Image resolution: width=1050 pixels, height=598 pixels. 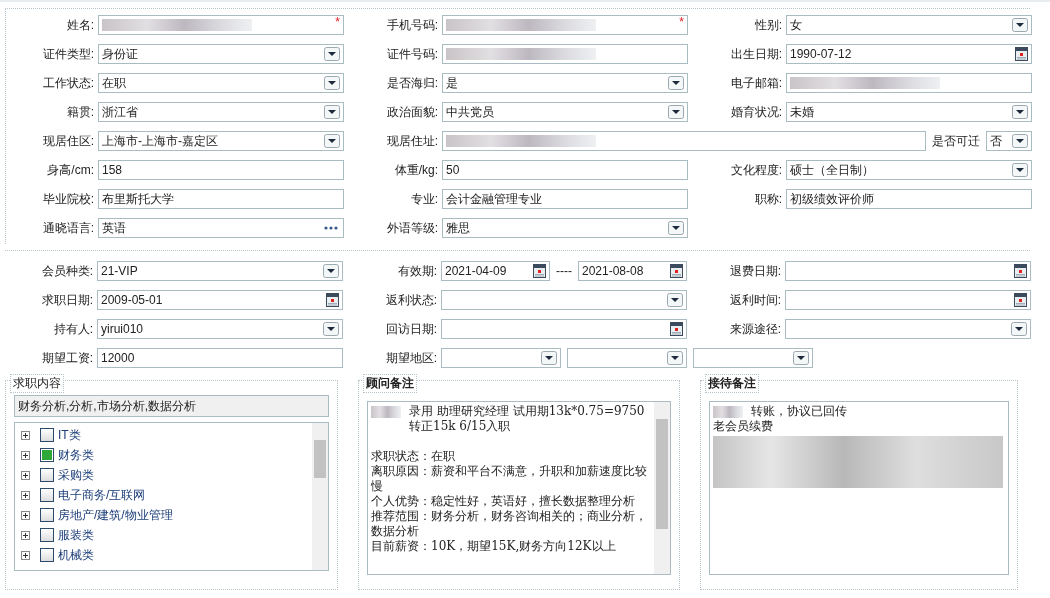 I want to click on field-label: 籍贯:, so click(x=79, y=112).